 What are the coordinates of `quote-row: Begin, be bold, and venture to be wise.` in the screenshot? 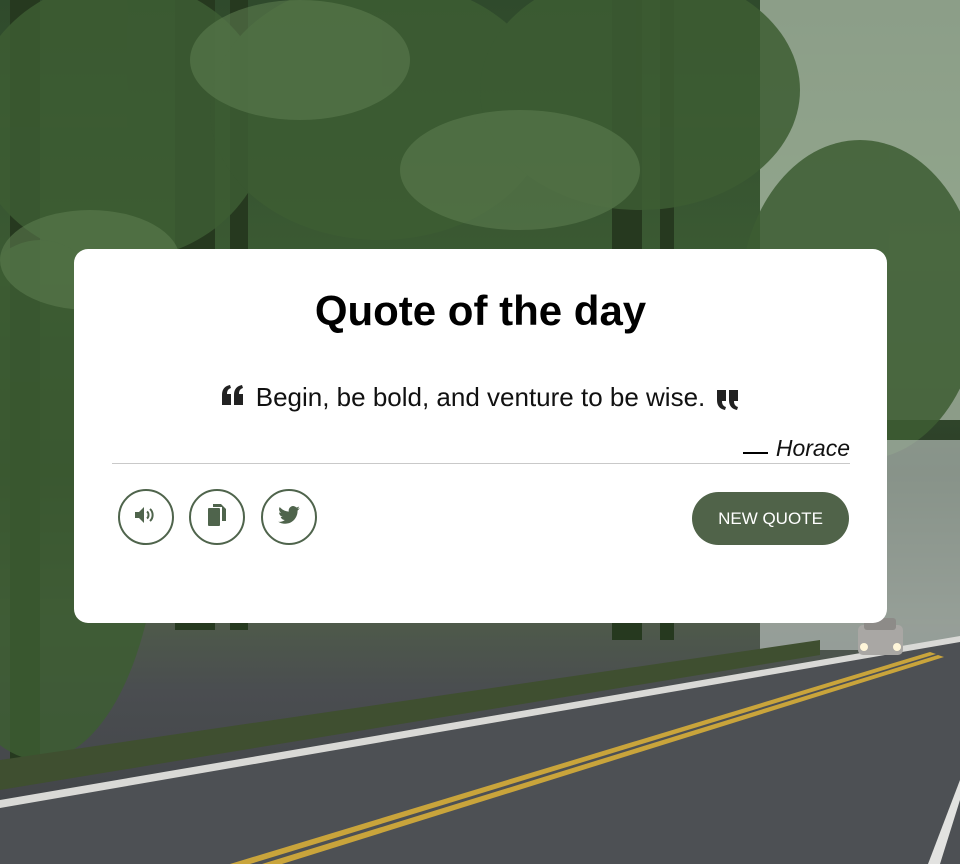 It's located at (480, 397).